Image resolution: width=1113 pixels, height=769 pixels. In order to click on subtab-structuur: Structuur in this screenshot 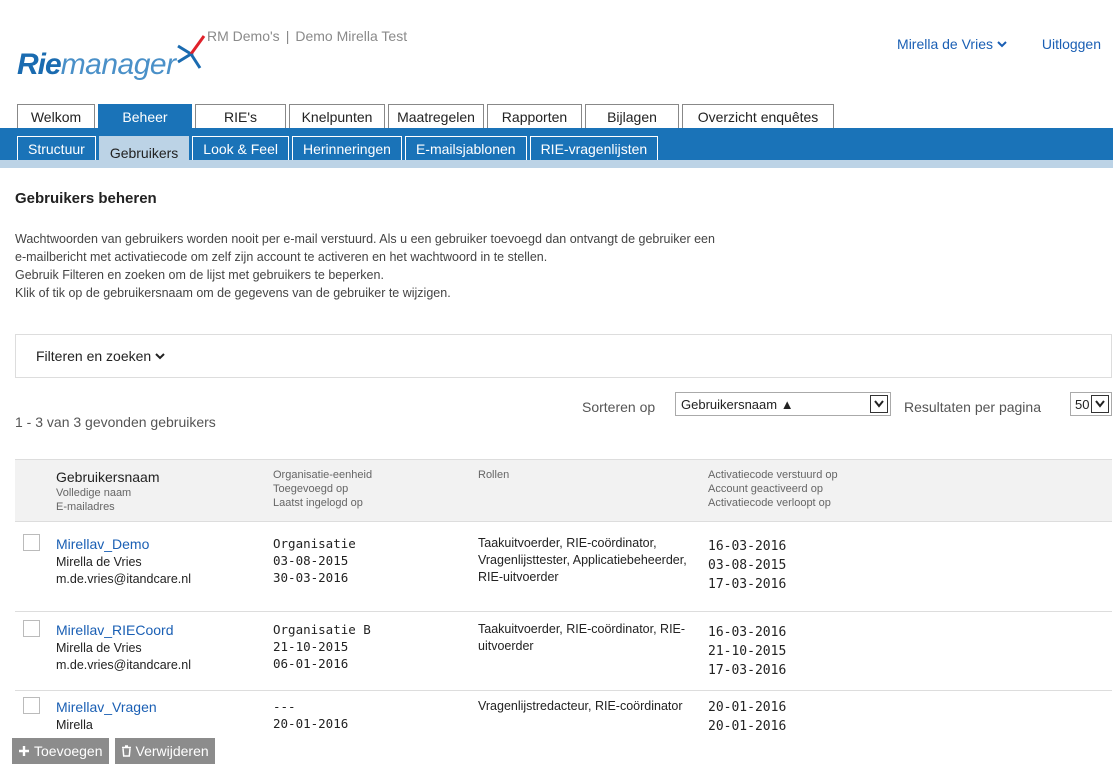, I will do `click(56, 148)`.